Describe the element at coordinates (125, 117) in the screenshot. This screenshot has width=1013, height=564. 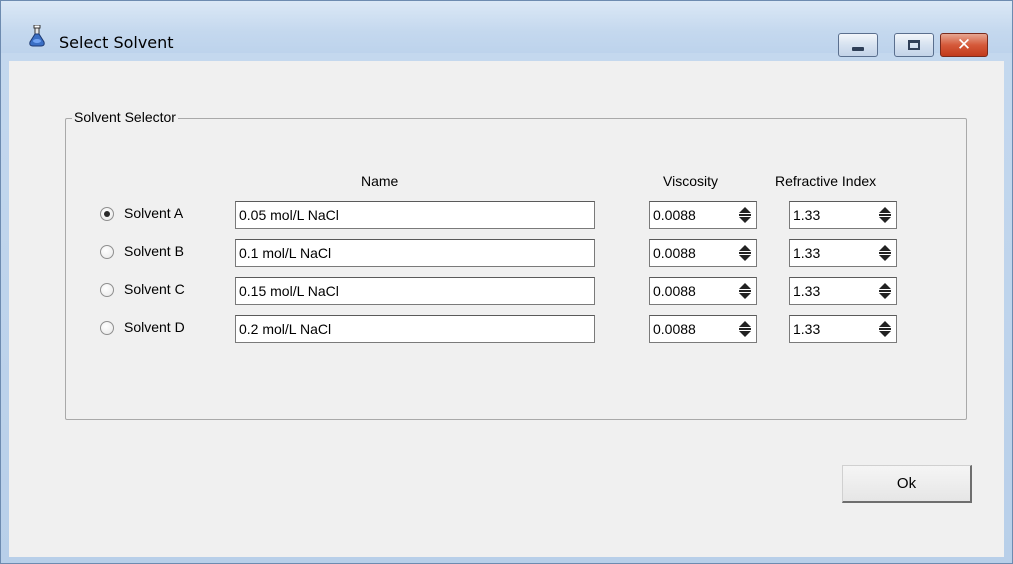
I see `group-label: Solvent Selector` at that location.